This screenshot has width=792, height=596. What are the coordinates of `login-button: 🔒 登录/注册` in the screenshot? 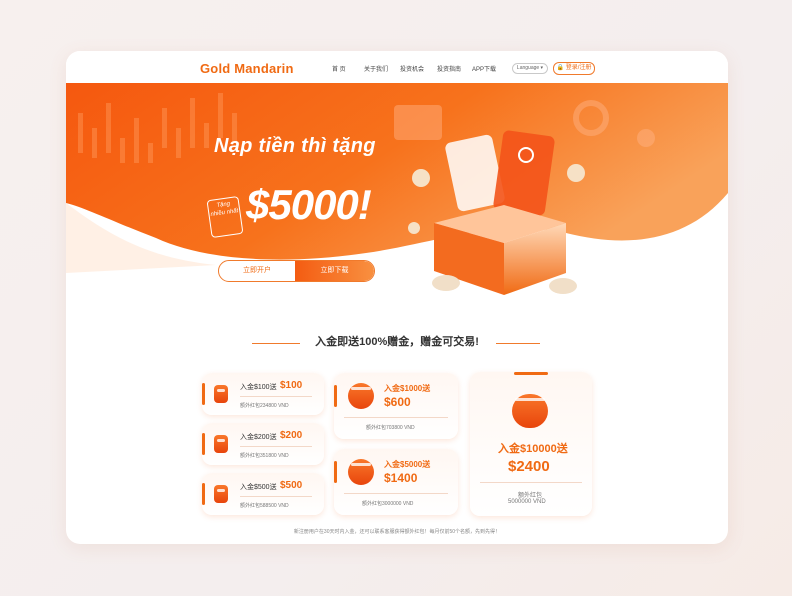 It's located at (574, 68).